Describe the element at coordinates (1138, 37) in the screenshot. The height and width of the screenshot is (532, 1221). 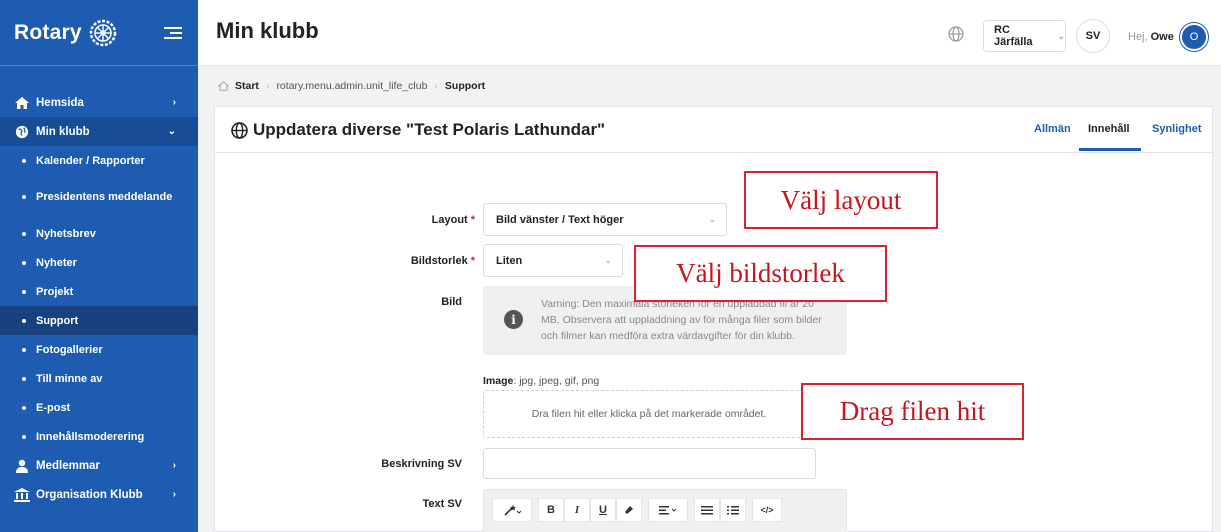
I see `greeting-text: Hej,` at that location.